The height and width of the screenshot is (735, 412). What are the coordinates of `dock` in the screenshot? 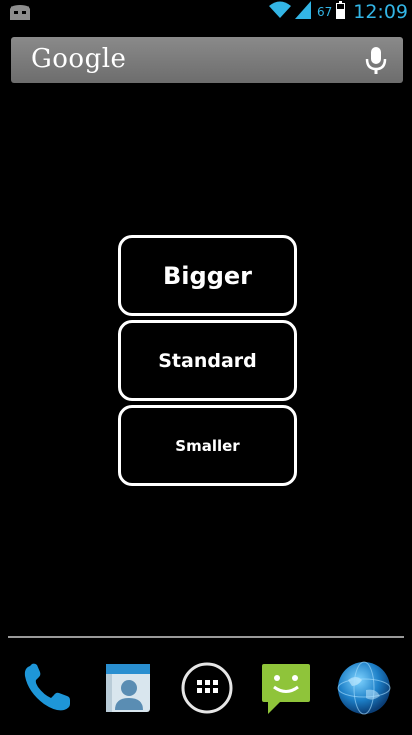 It's located at (206, 690).